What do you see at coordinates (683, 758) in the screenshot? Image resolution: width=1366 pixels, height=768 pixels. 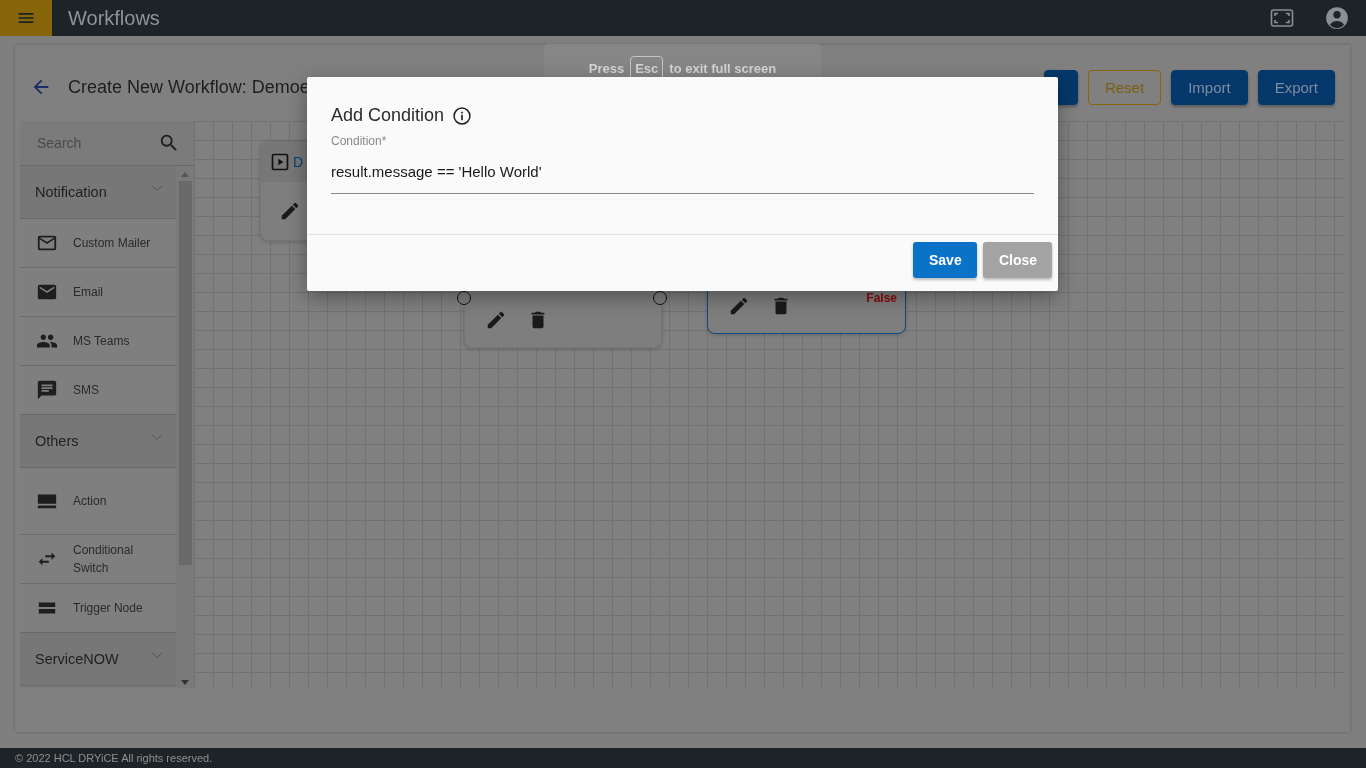 I see `footer-text: © 2022 HCL DRYiCE All rights reserved.` at bounding box center [683, 758].